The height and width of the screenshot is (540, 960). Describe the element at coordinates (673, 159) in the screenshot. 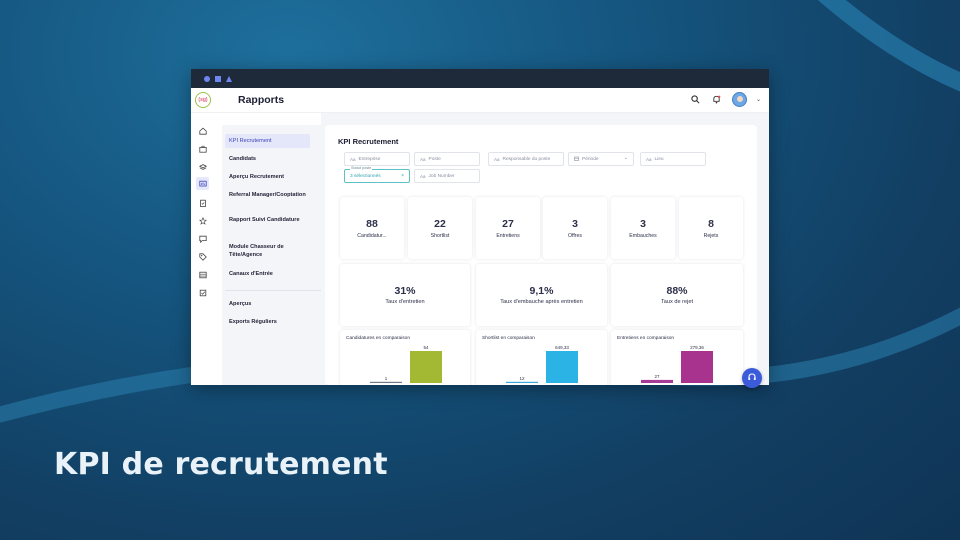

I see `lieu-filter: Aa Lieu` at that location.